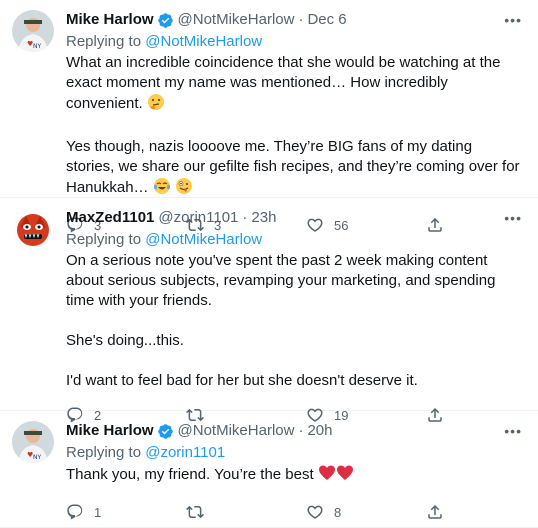  I want to click on reply-count: 1, so click(98, 512).